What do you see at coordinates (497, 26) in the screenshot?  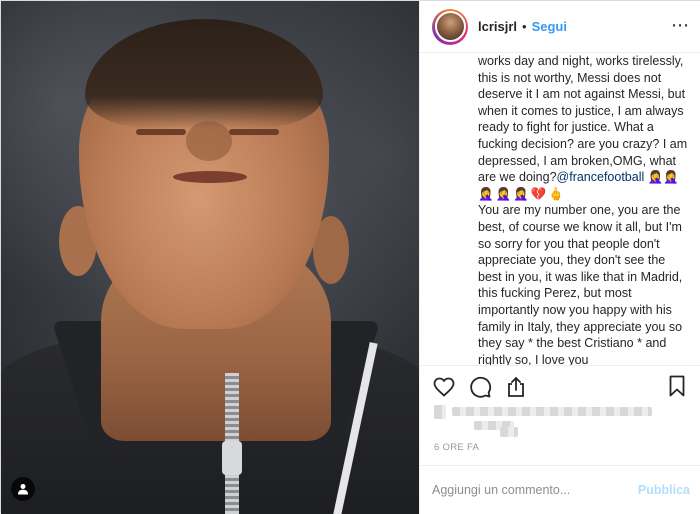 I see `username-link: lcrisjrl` at bounding box center [497, 26].